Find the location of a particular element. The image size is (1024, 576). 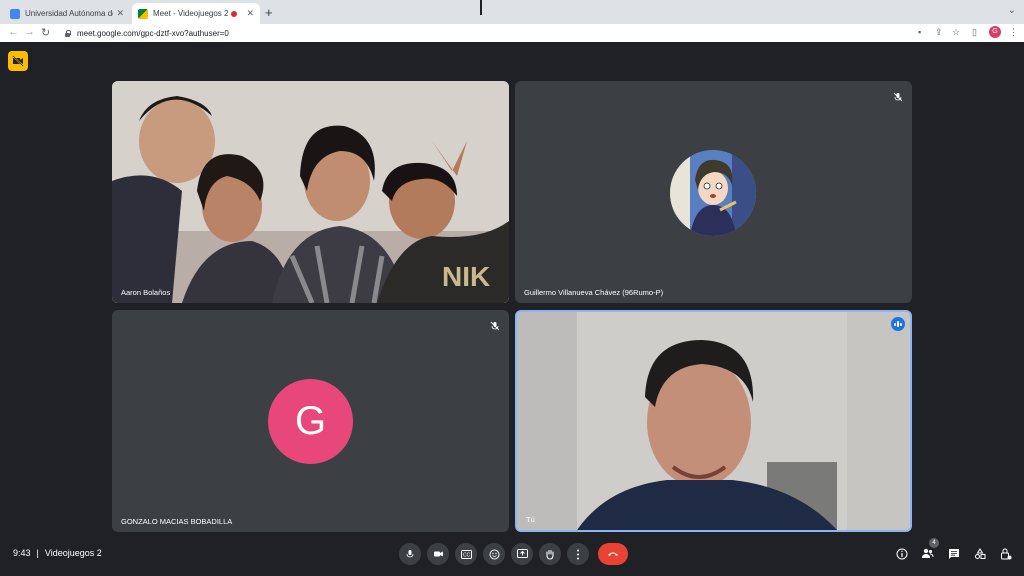

raise-hand-icon is located at coordinates (550, 554).